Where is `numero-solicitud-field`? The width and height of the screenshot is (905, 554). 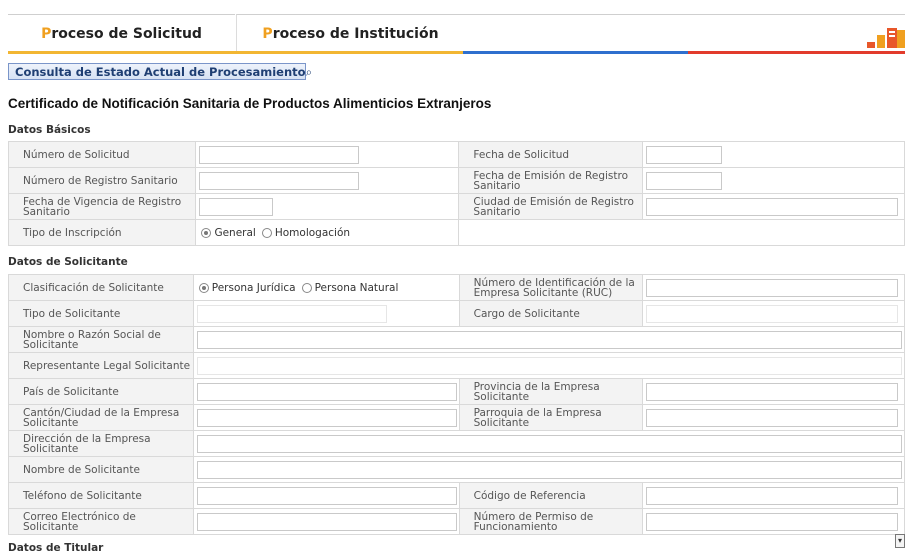
numero-solicitud-field is located at coordinates (279, 154).